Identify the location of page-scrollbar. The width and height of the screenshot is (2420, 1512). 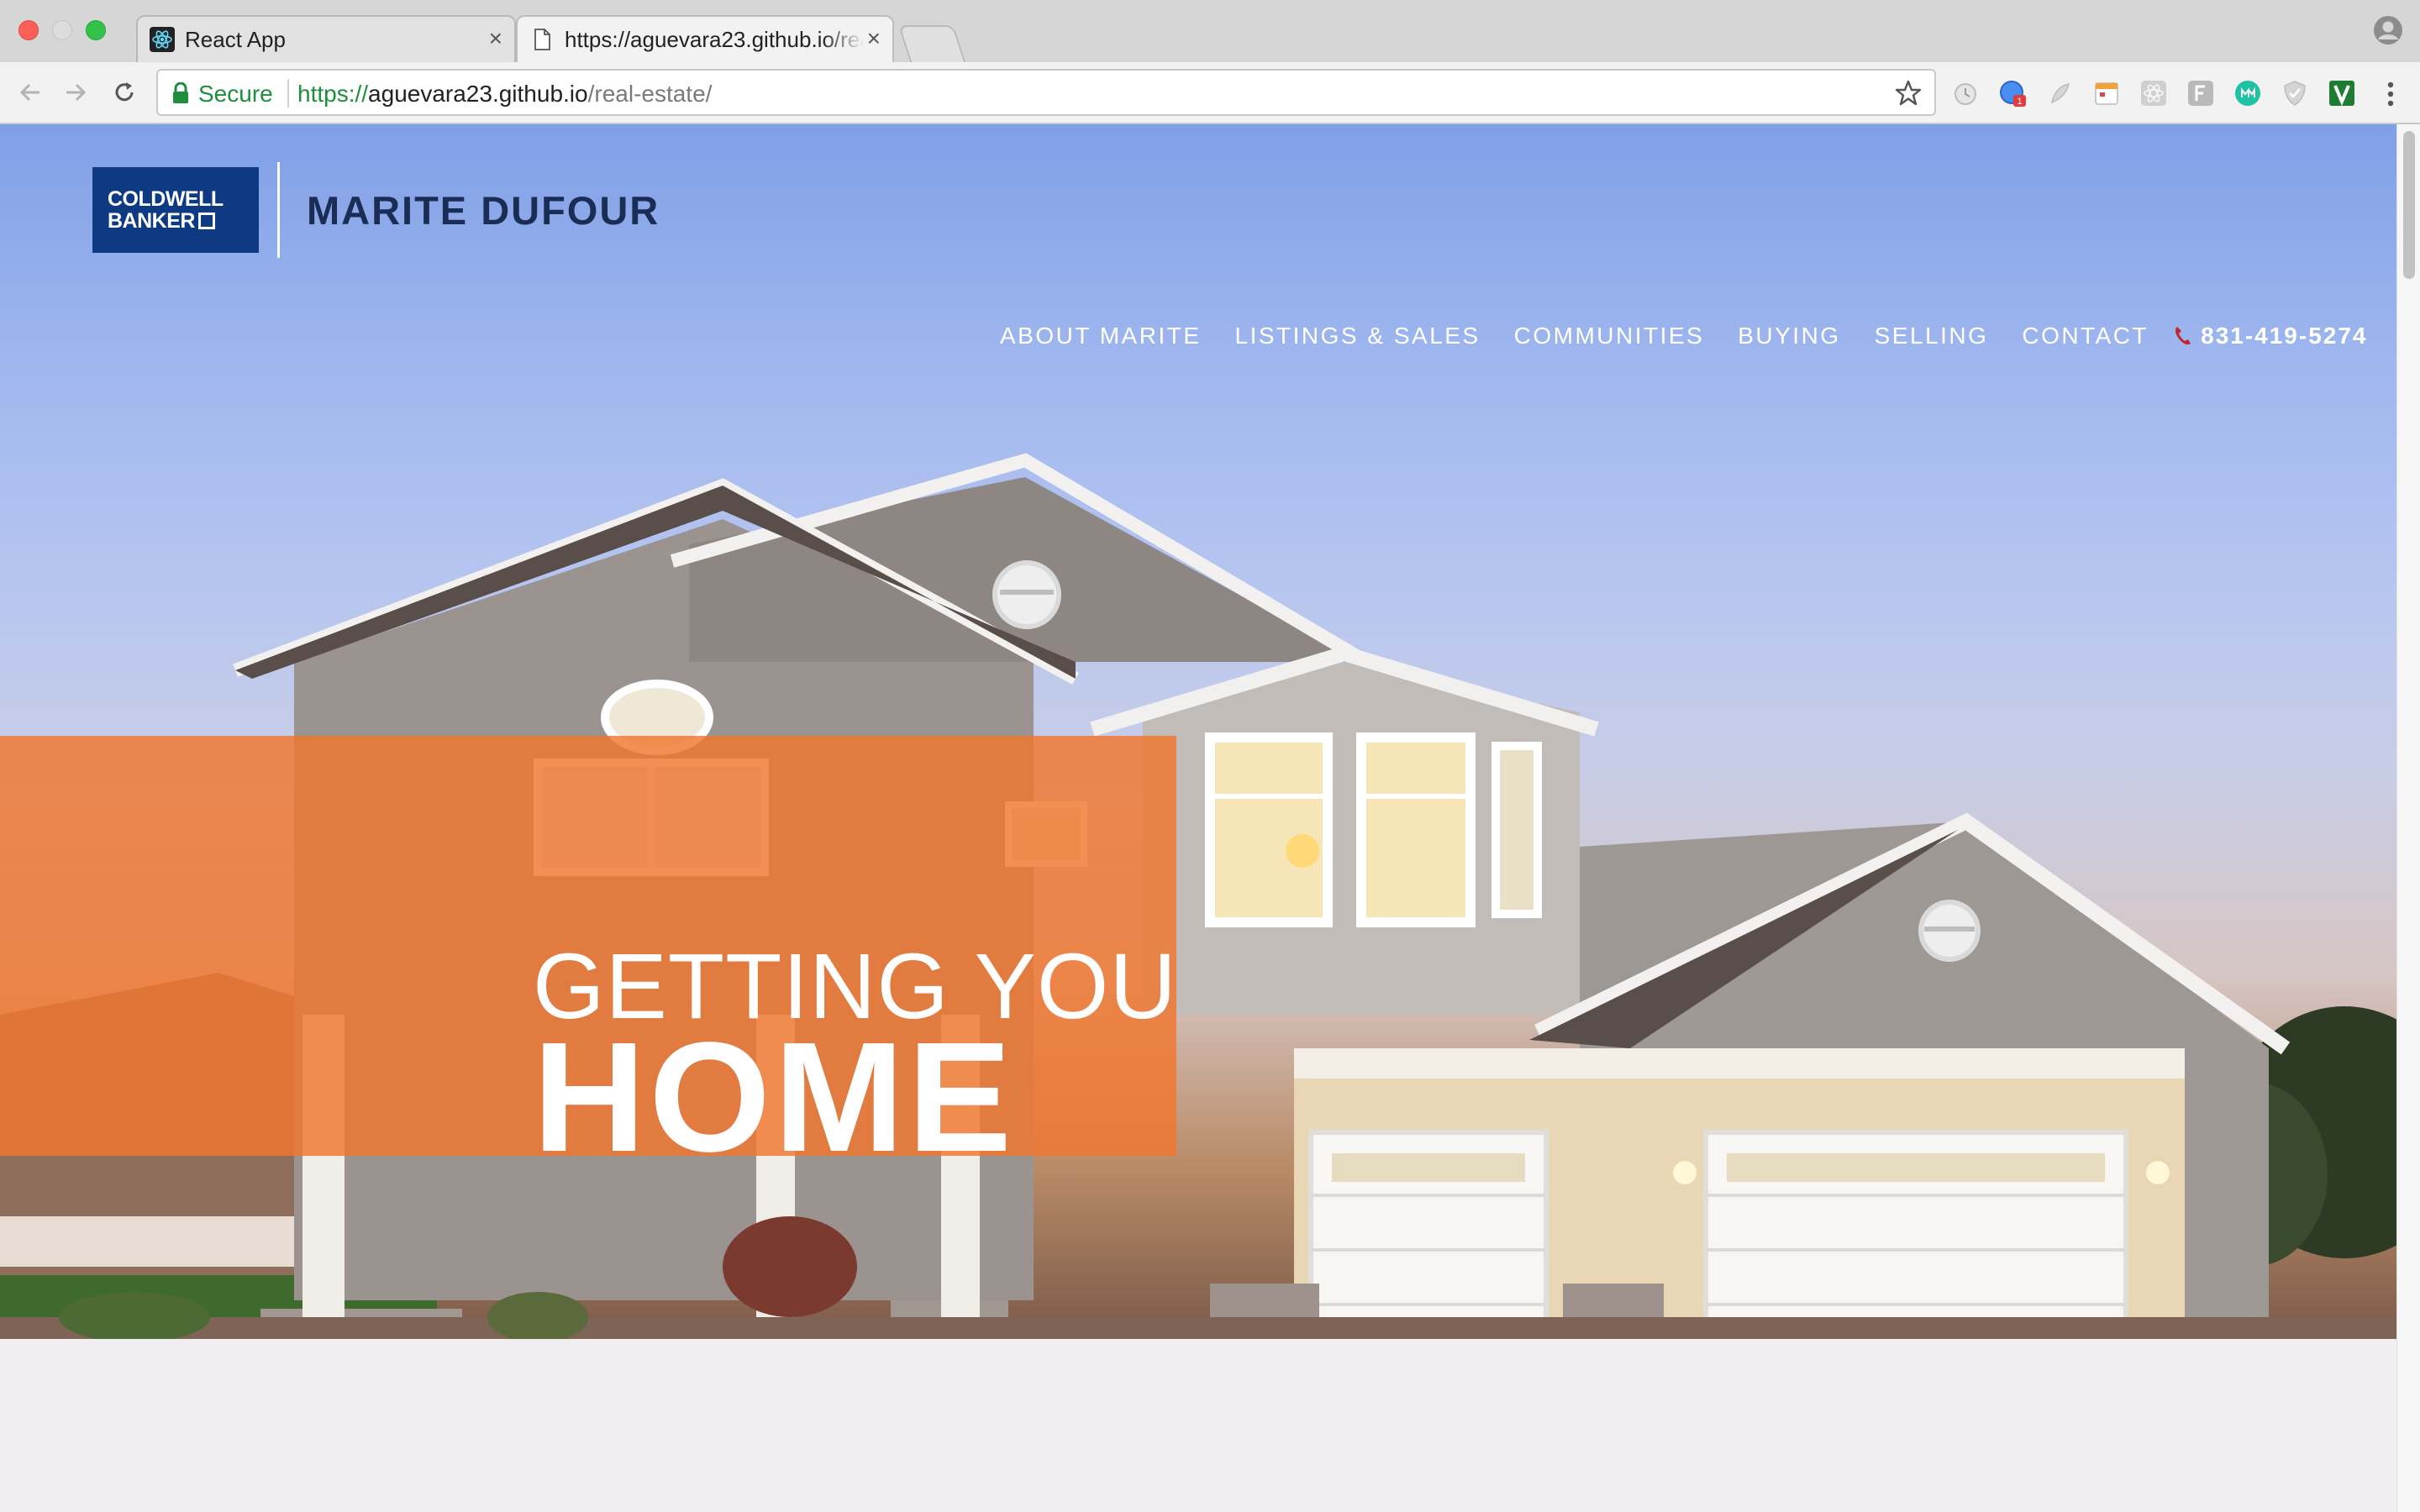
(2408, 818).